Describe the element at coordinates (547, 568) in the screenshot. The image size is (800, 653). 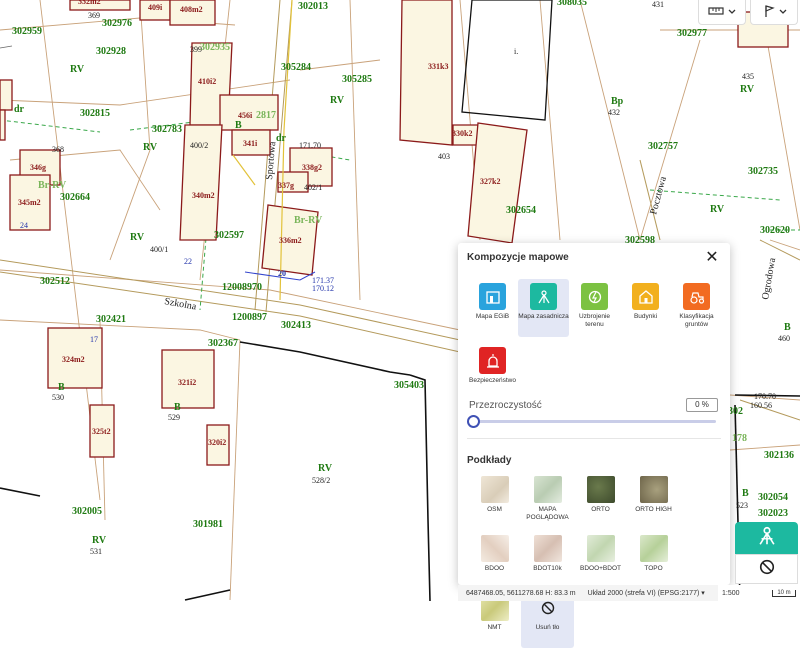
I see `background-label: BDOT10k` at that location.